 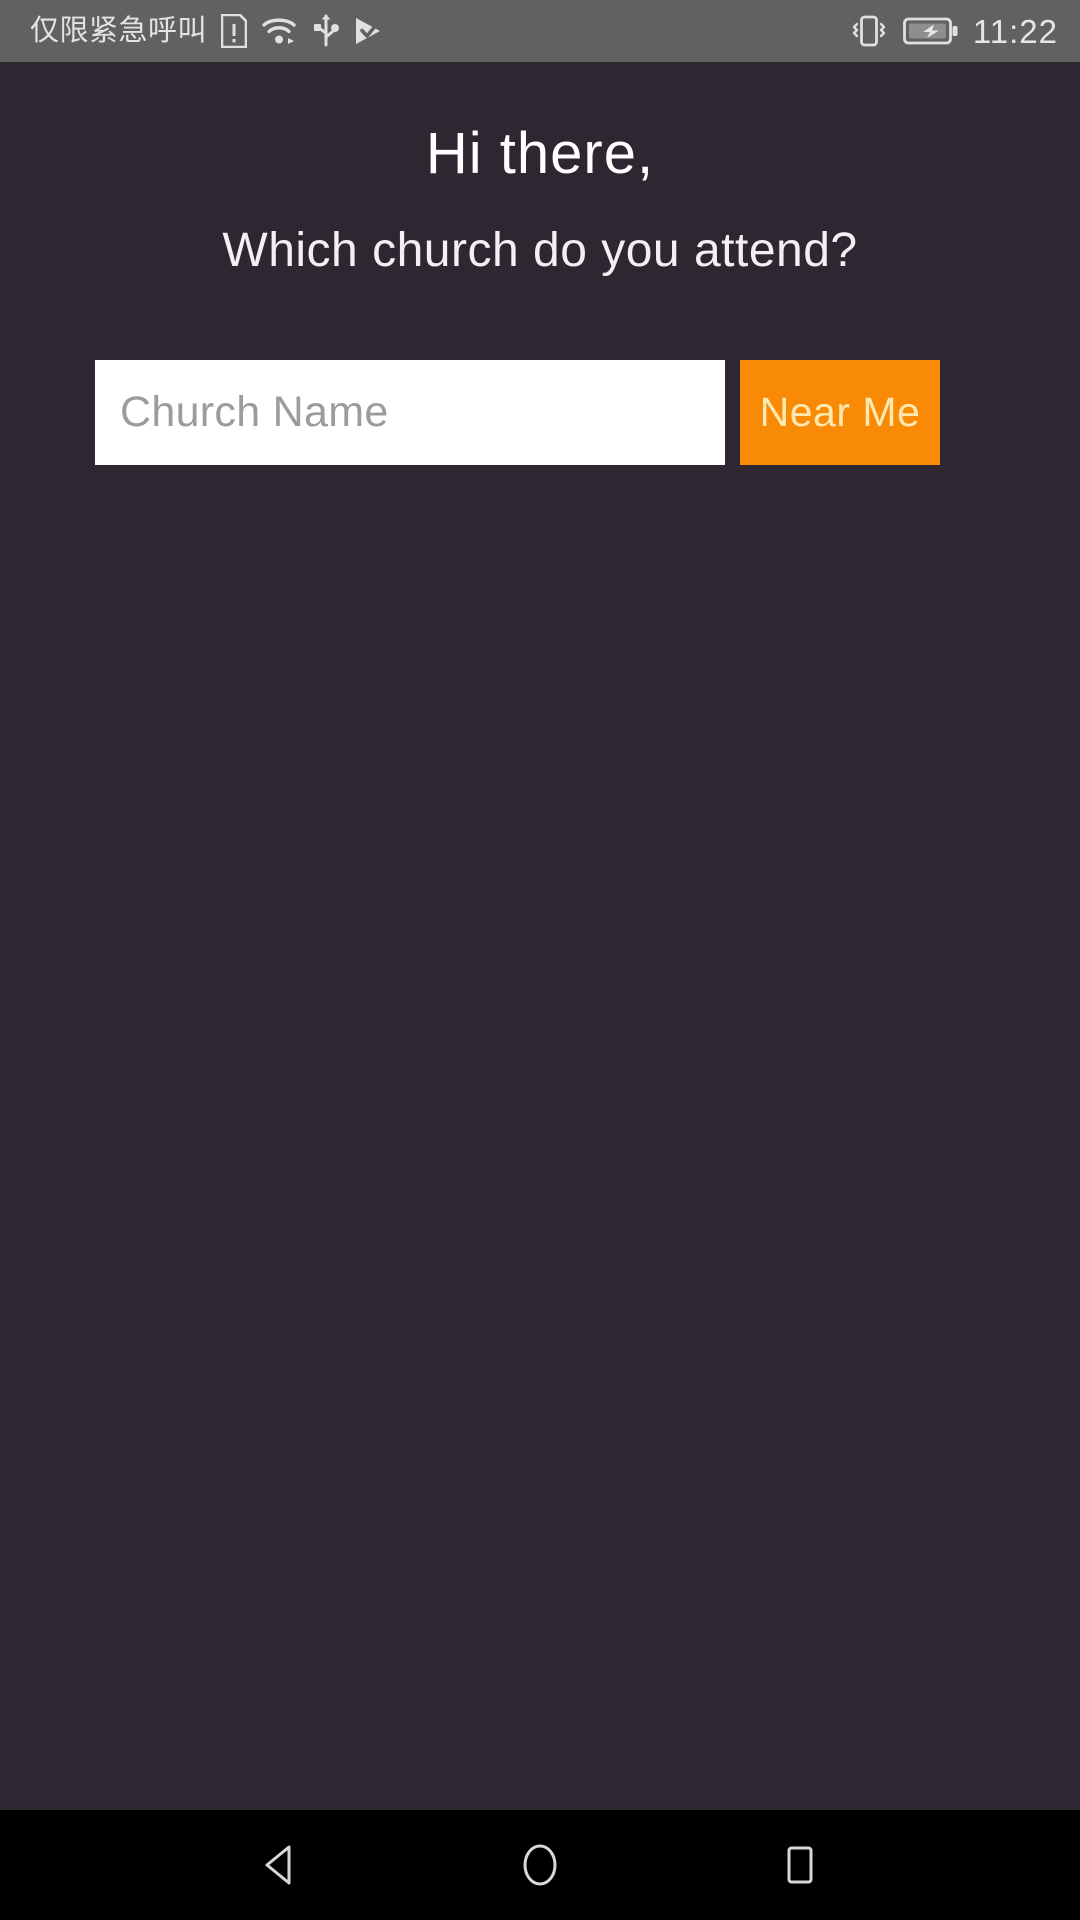 I want to click on circle-icon, so click(x=540, y=1865).